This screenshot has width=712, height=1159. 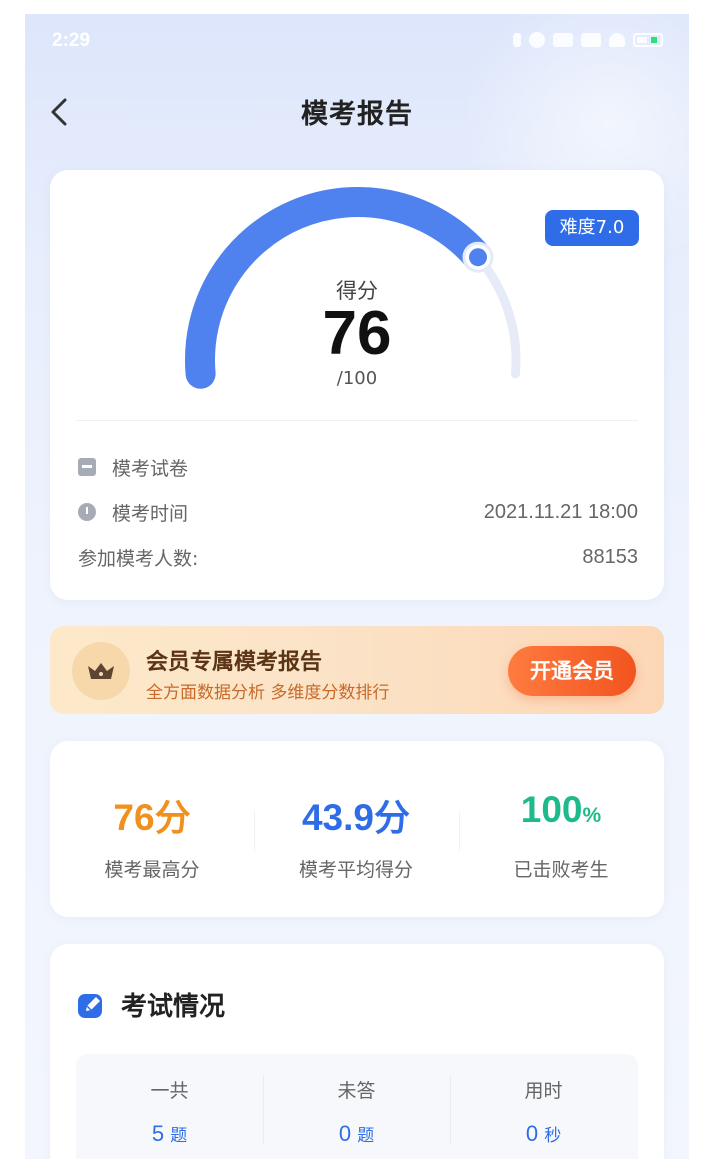 I want to click on info-value: 2021.11.21 18:00, so click(x=560, y=511).